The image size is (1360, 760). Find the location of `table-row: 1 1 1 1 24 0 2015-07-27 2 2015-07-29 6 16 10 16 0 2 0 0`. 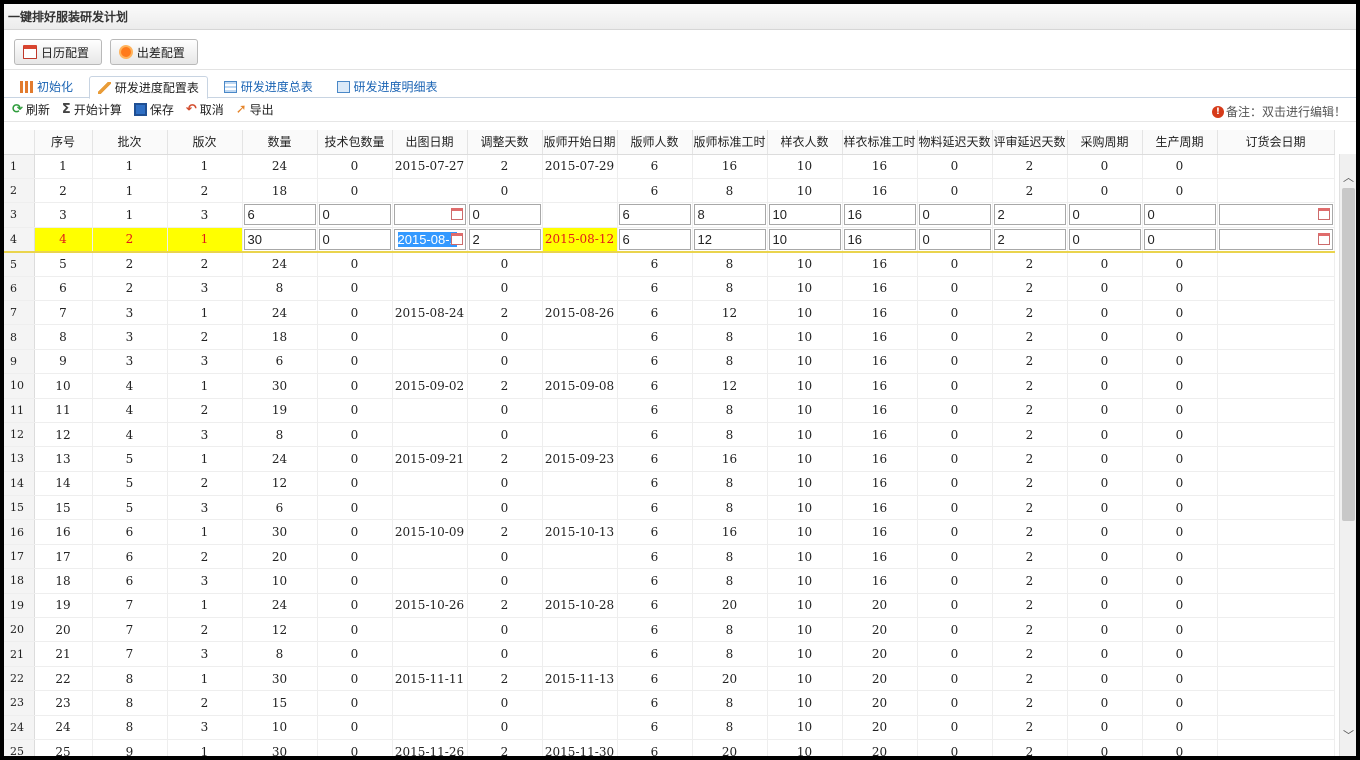

table-row: 1 1 1 1 24 0 2015-07-27 2 2015-07-29 6 16 10 16 0 2 0 0 is located at coordinates (669, 166).